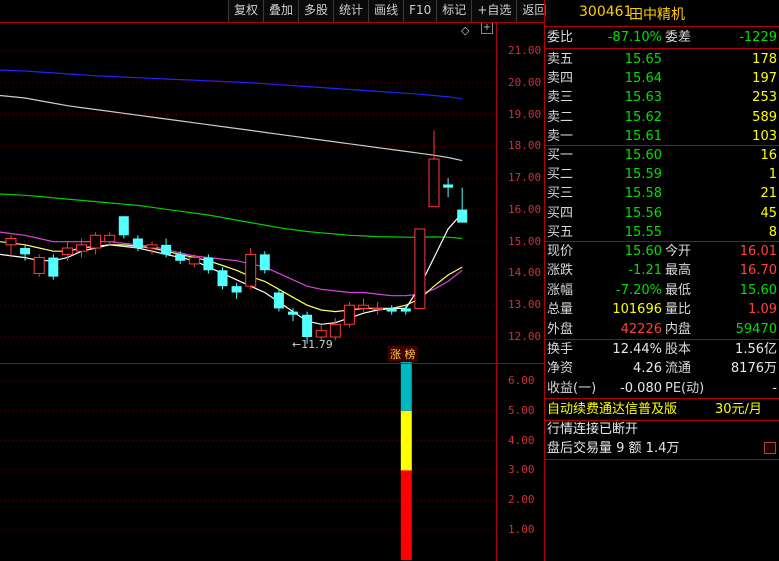 Image resolution: width=779 pixels, height=561 pixels. Describe the element at coordinates (662, 174) in the screenshot. I see `bid-row: 买二 15.59 1` at that location.